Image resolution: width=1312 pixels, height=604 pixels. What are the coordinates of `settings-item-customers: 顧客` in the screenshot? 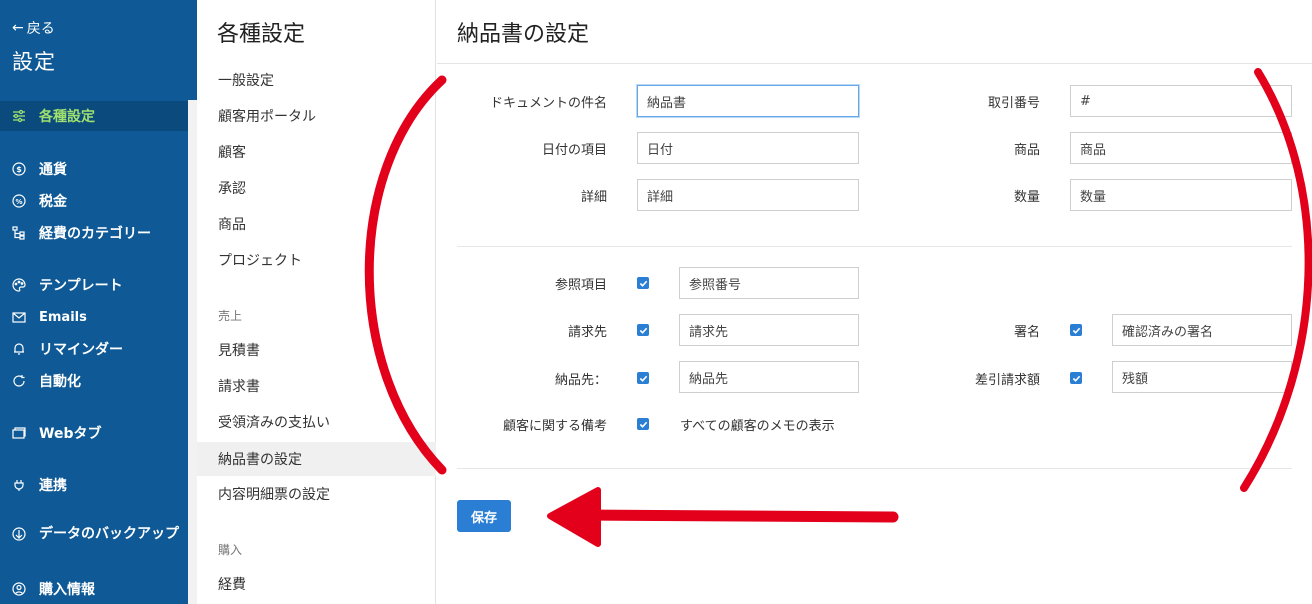 It's located at (316, 152).